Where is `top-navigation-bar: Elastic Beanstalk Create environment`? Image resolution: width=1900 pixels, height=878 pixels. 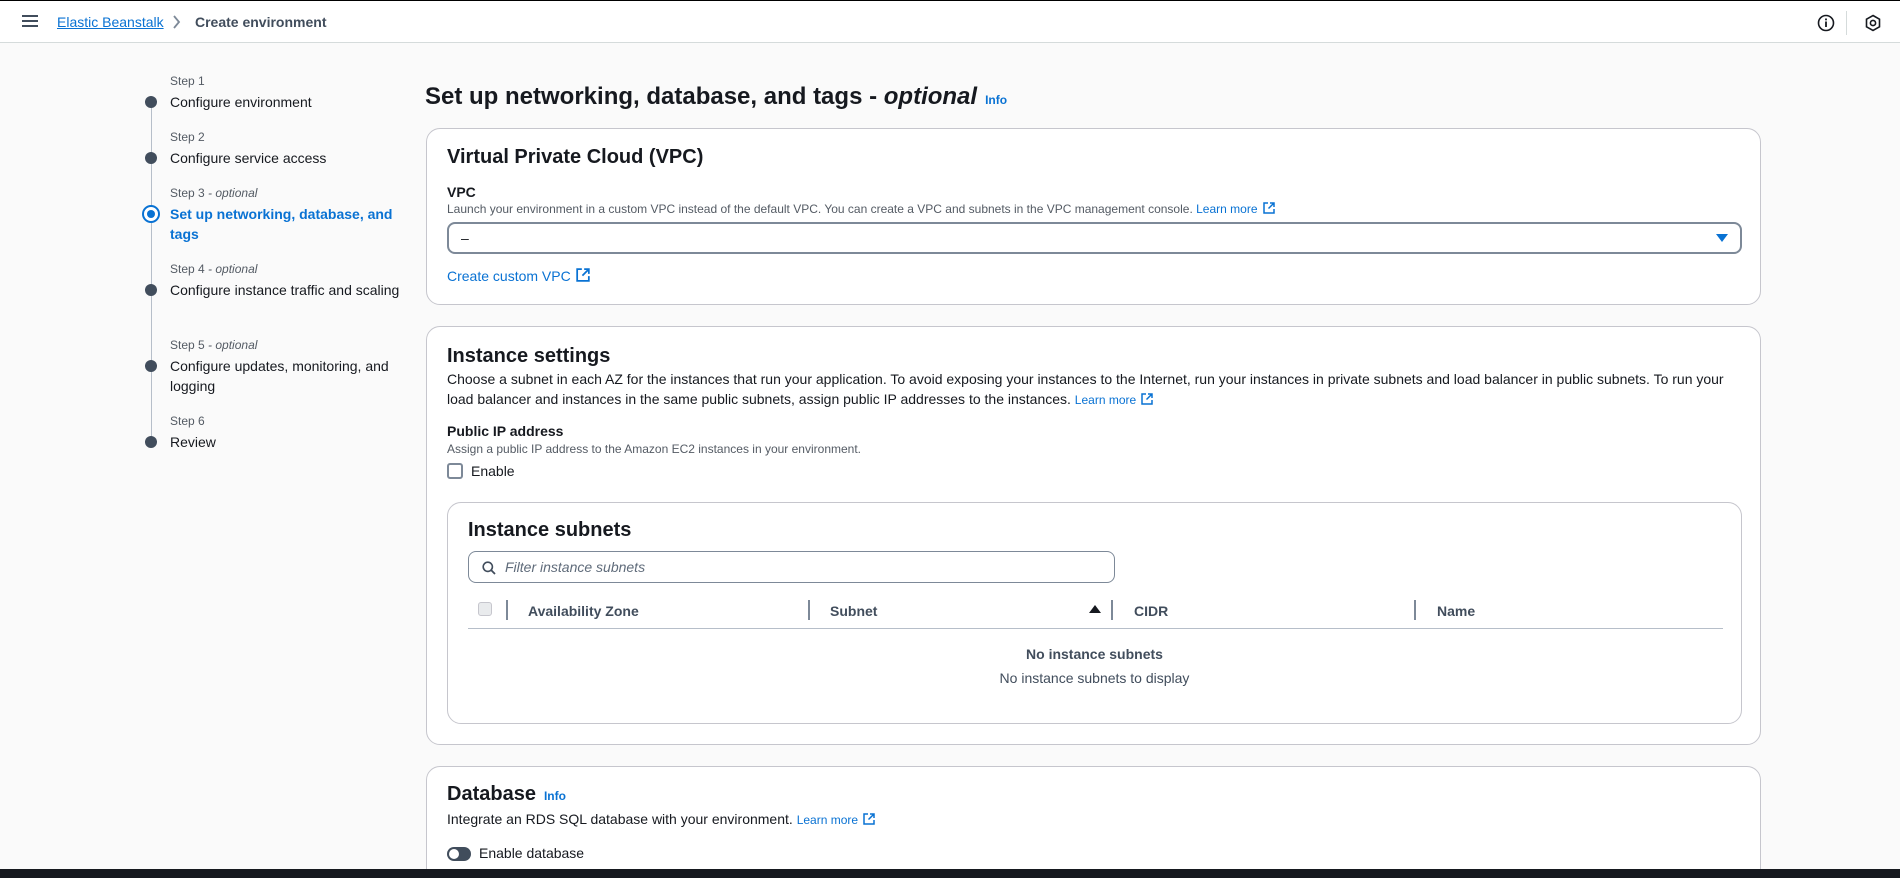
top-navigation-bar: Elastic Beanstalk Create environment is located at coordinates (950, 21).